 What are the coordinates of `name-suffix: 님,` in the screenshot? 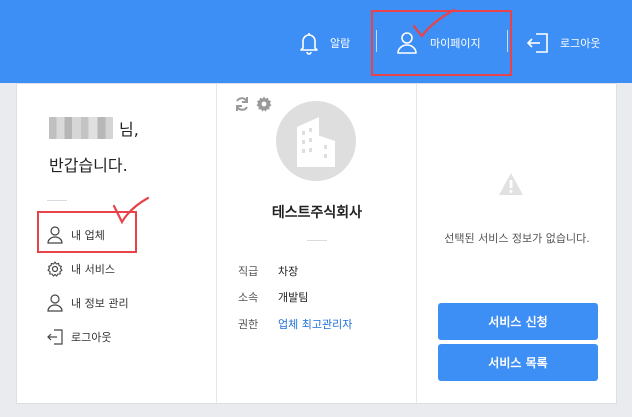 It's located at (129, 129).